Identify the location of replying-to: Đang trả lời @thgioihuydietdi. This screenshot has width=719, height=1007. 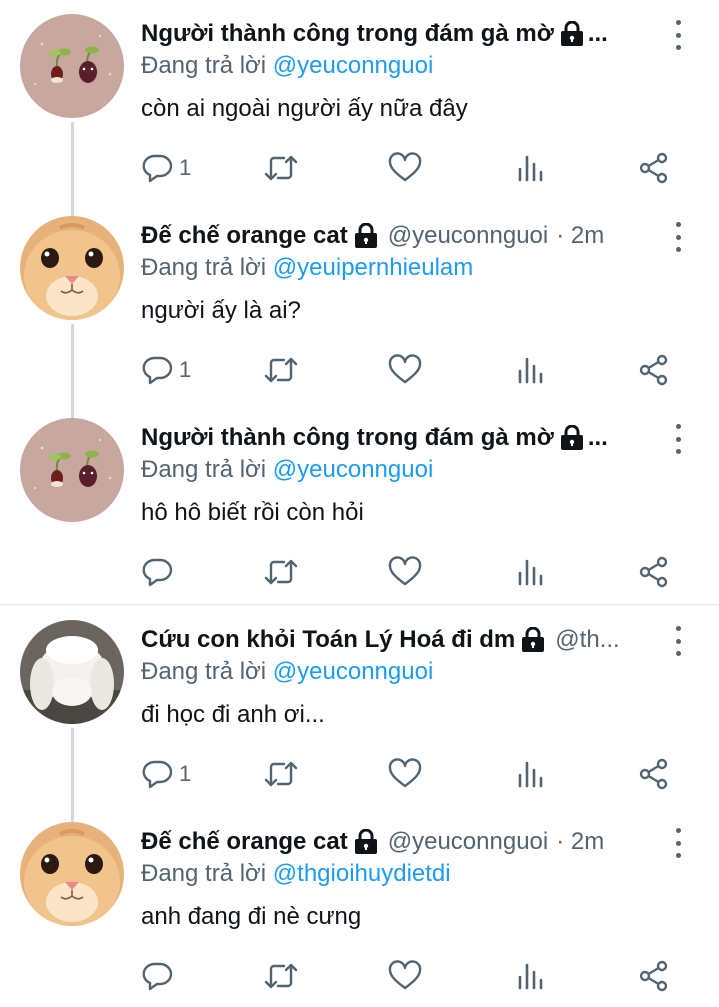
(296, 874).